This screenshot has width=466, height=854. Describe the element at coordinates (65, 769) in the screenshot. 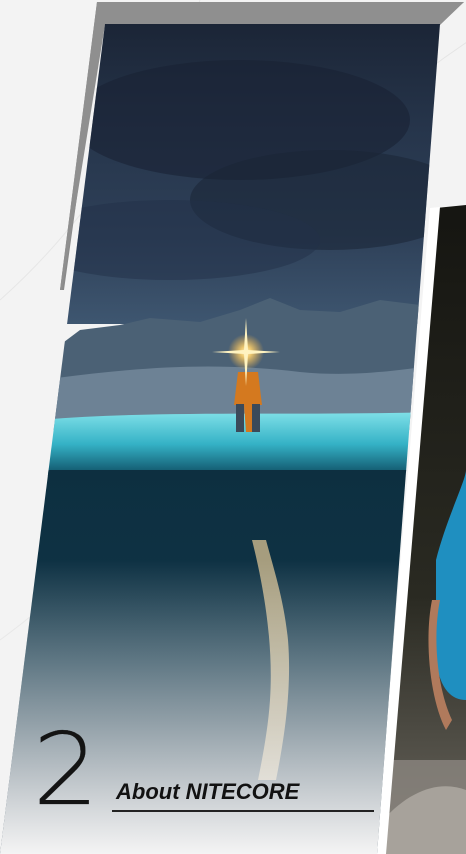

I see `section-number: 2` at that location.